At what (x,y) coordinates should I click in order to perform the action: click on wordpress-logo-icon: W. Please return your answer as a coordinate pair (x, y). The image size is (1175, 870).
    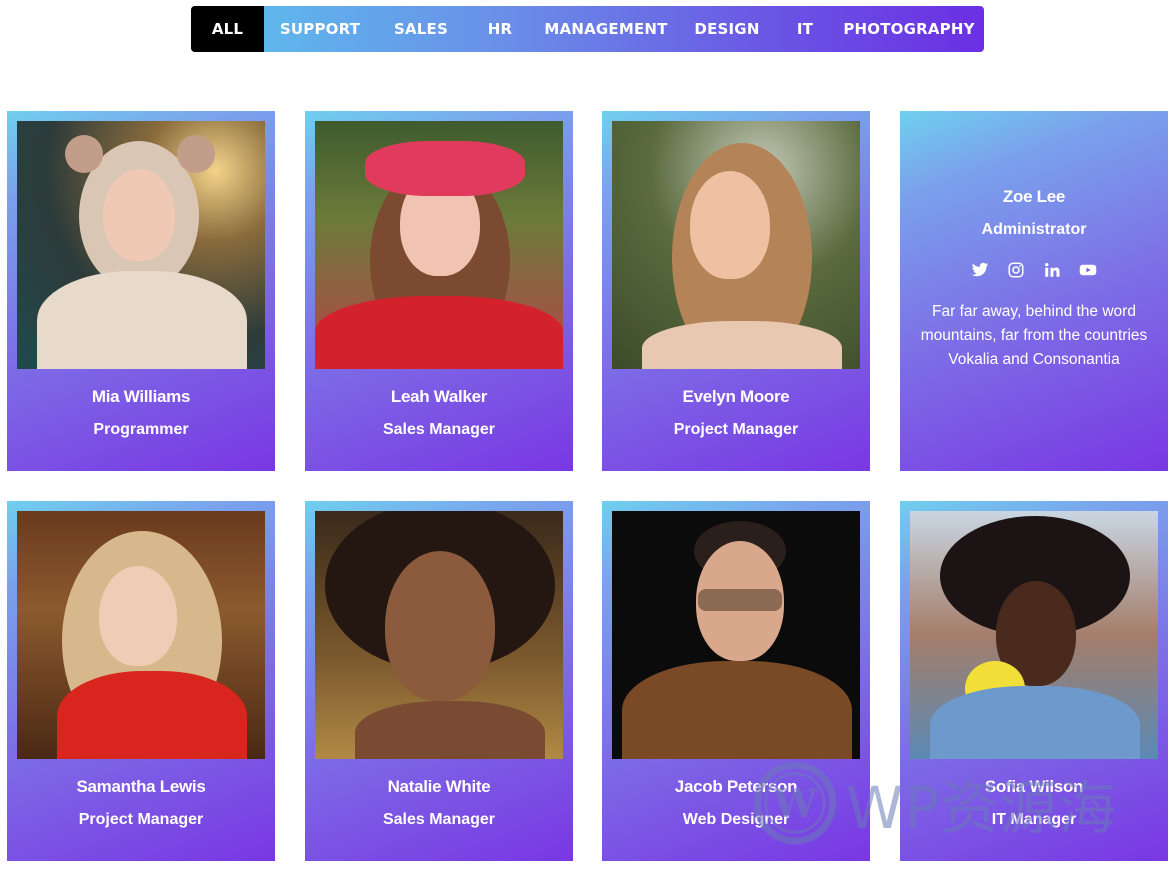
    Looking at the image, I should click on (795, 803).